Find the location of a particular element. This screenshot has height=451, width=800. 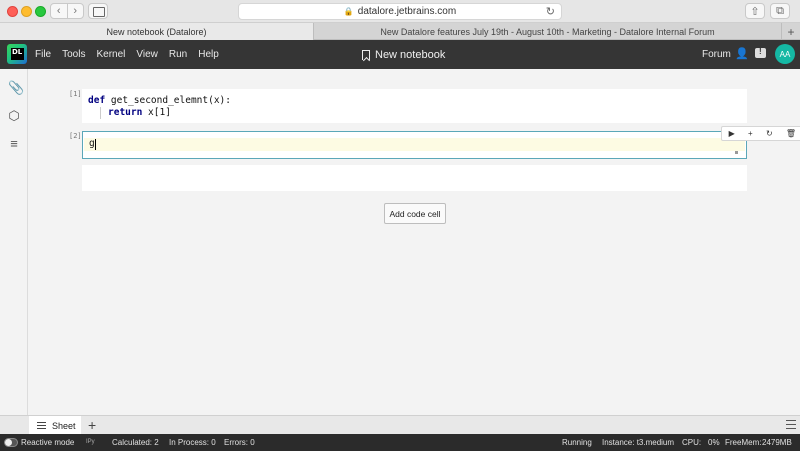

in-process-count: In Process: 0 is located at coordinates (192, 442).